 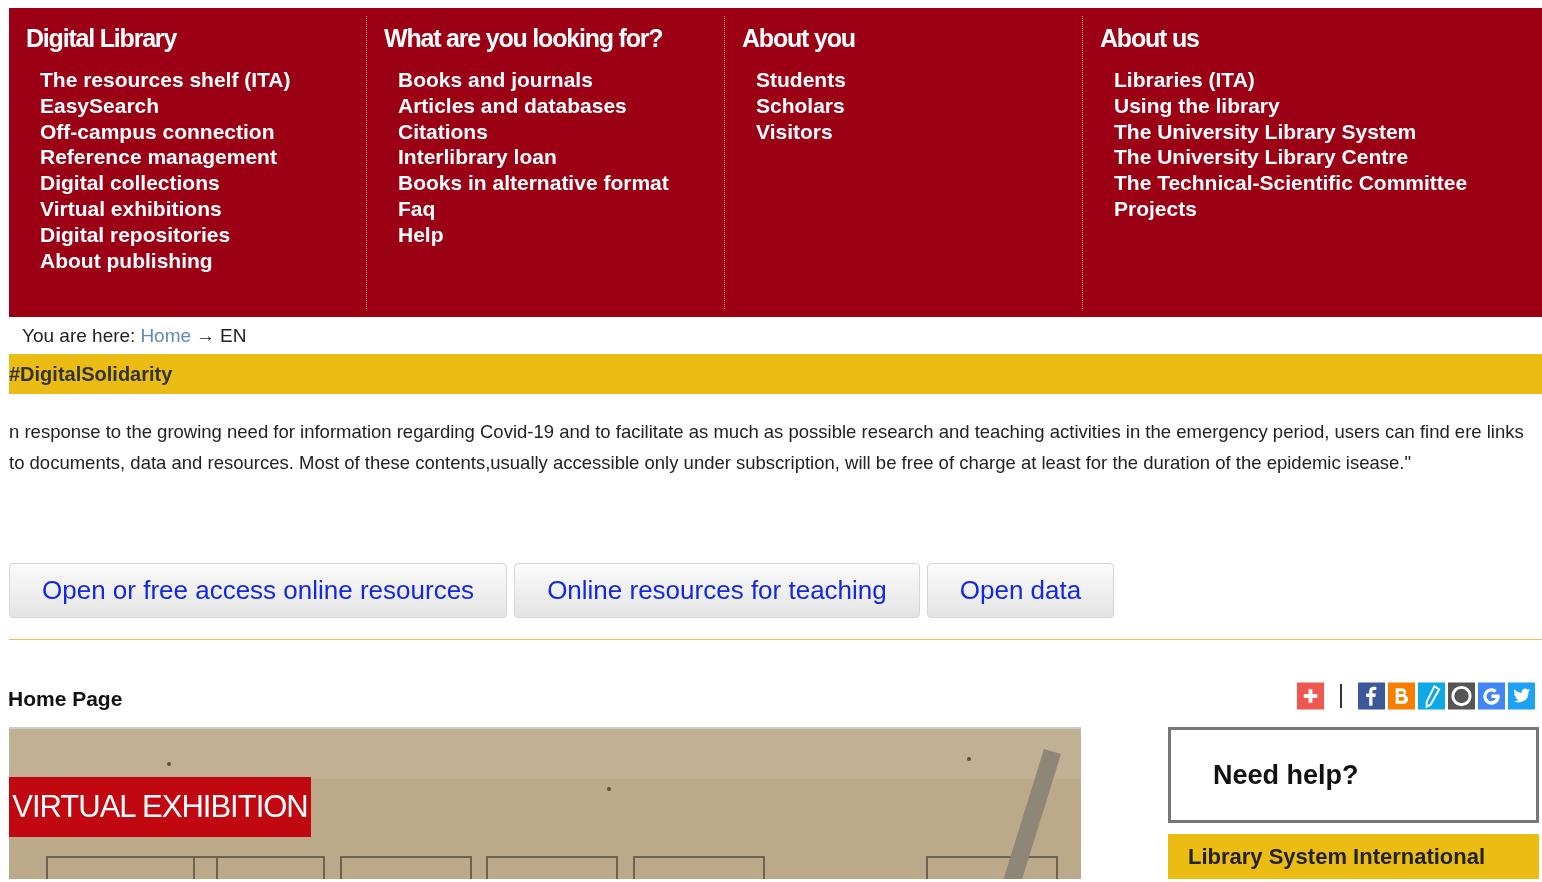 What do you see at coordinates (1155, 209) in the screenshot?
I see `menu-link: Projects` at bounding box center [1155, 209].